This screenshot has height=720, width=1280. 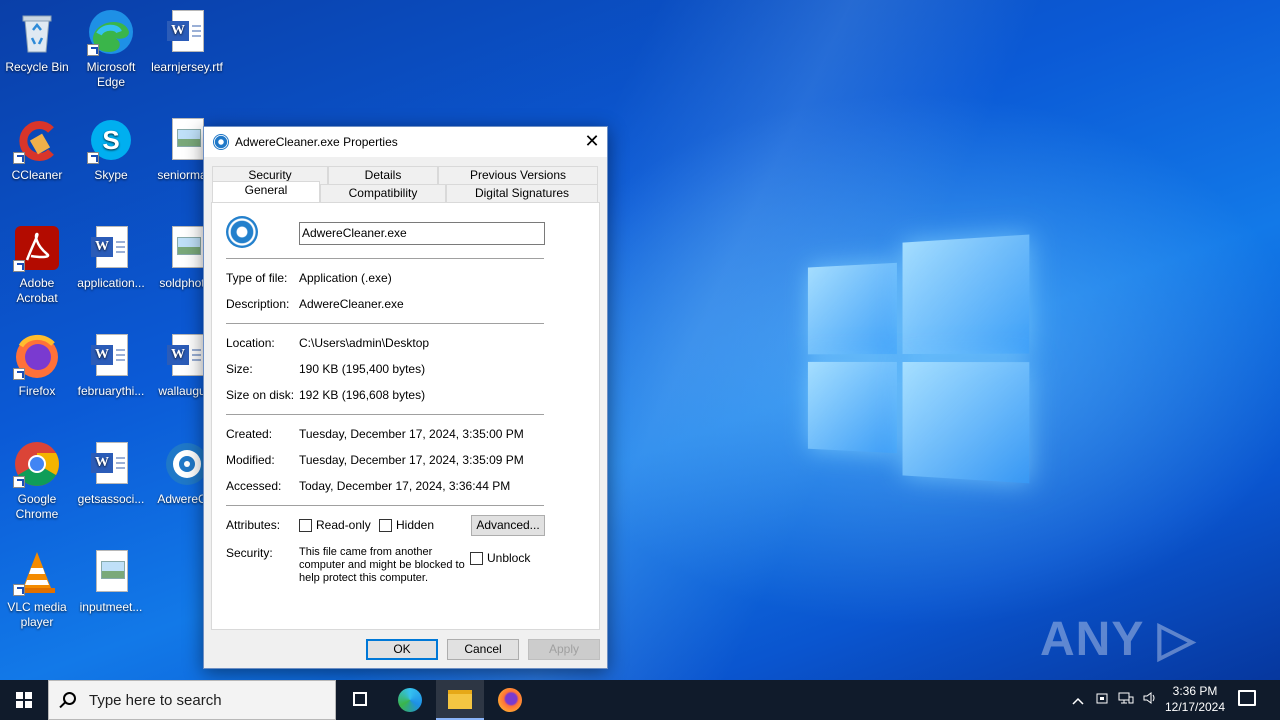 I want to click on network-icon, so click(x=1126, y=700).